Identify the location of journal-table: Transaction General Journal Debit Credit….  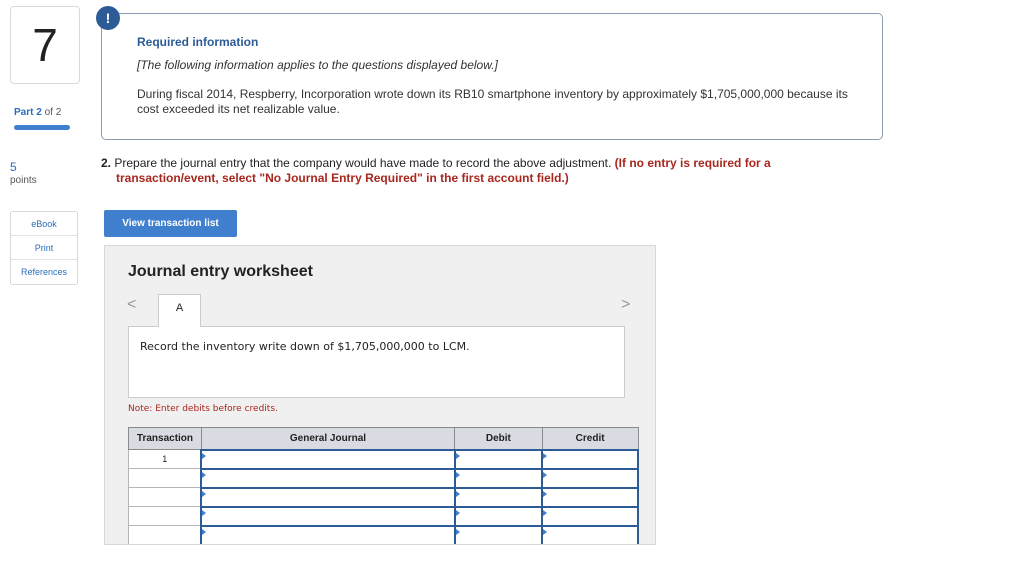
(383, 485).